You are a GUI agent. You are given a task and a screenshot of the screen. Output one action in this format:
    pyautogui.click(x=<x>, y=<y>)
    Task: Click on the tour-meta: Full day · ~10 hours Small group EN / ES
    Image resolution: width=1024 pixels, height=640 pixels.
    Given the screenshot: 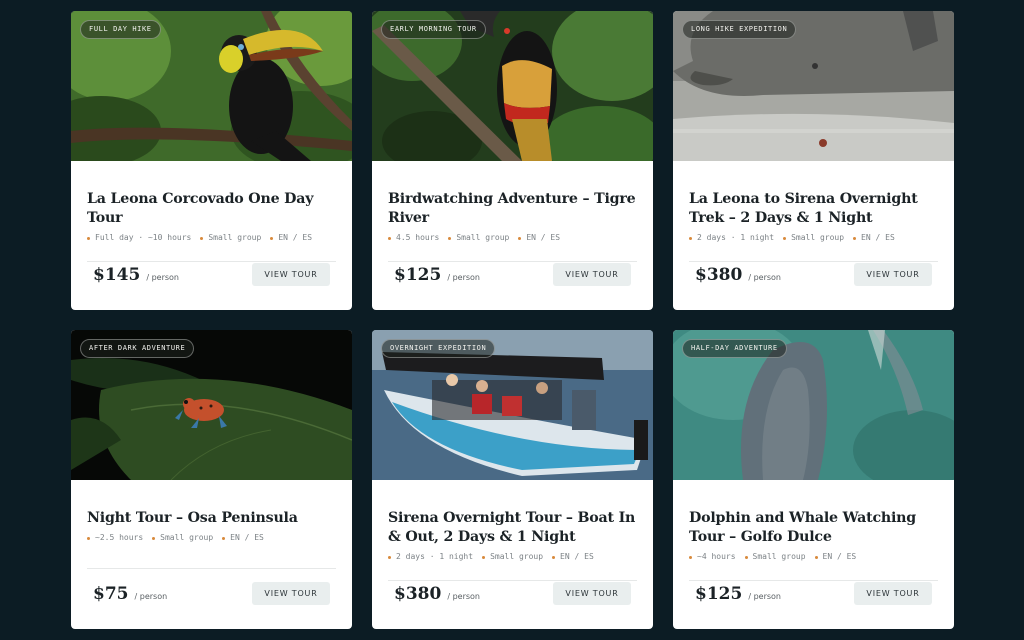 What is the action you would take?
    pyautogui.click(x=211, y=238)
    